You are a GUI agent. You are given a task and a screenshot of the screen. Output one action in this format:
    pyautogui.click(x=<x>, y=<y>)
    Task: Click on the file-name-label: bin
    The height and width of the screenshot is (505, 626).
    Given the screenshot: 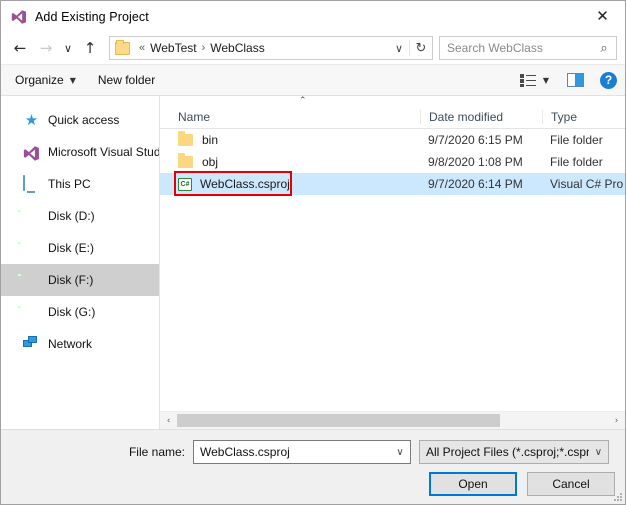 What is the action you would take?
    pyautogui.click(x=210, y=140)
    